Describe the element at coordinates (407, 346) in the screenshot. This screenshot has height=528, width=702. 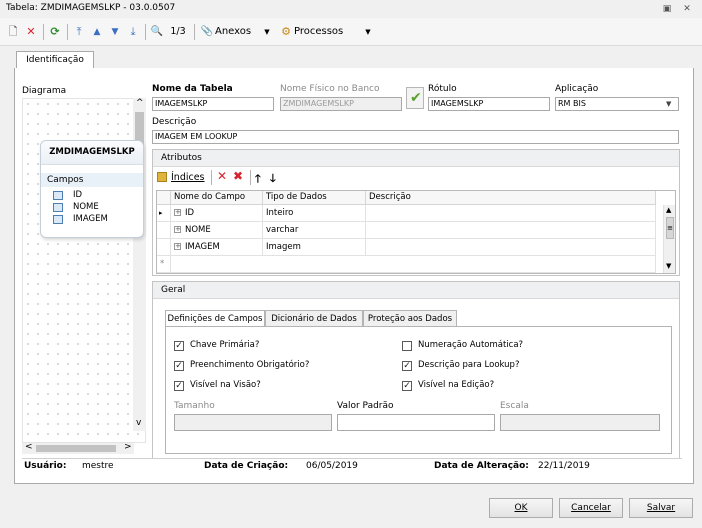
I see `numeracao-automatica-checkbox` at that location.